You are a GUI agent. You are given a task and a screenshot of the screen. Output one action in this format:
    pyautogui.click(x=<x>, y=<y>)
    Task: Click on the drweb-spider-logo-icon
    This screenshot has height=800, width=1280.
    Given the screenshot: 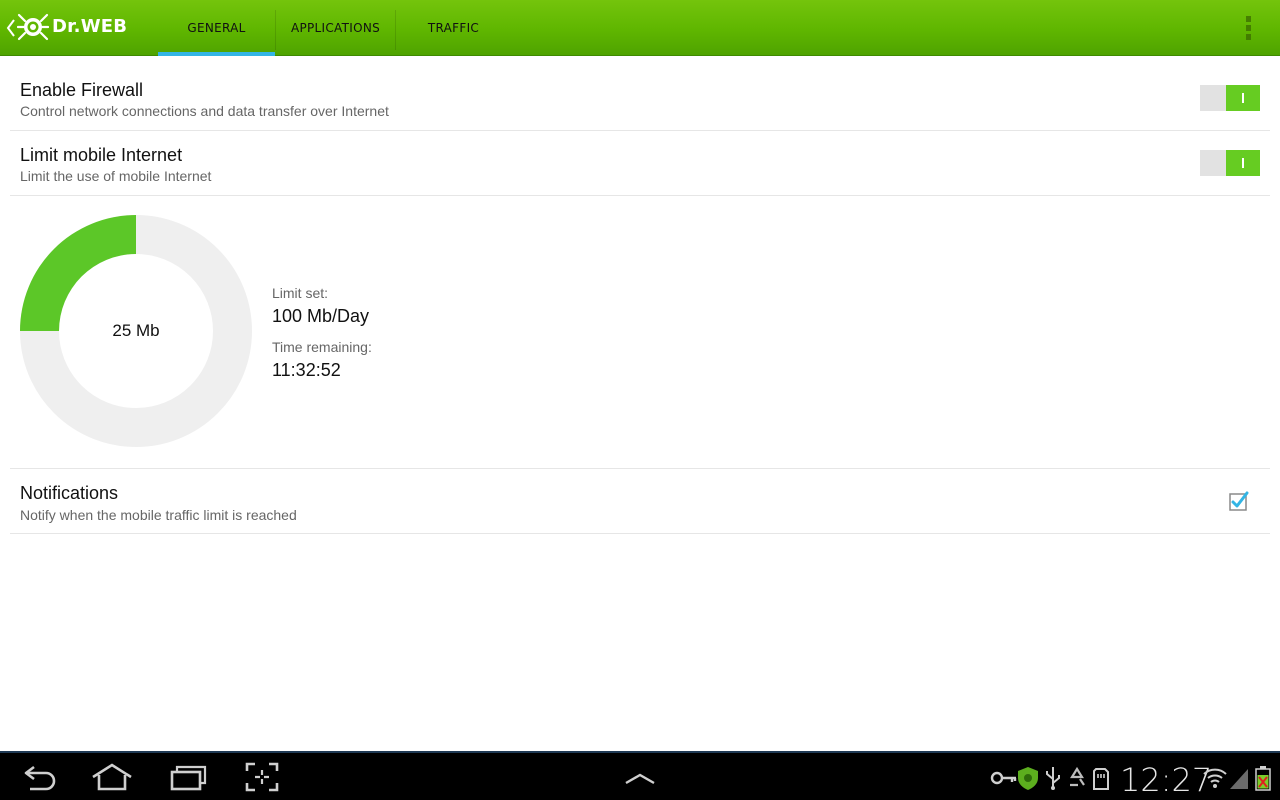 What is the action you would take?
    pyautogui.click(x=33, y=27)
    